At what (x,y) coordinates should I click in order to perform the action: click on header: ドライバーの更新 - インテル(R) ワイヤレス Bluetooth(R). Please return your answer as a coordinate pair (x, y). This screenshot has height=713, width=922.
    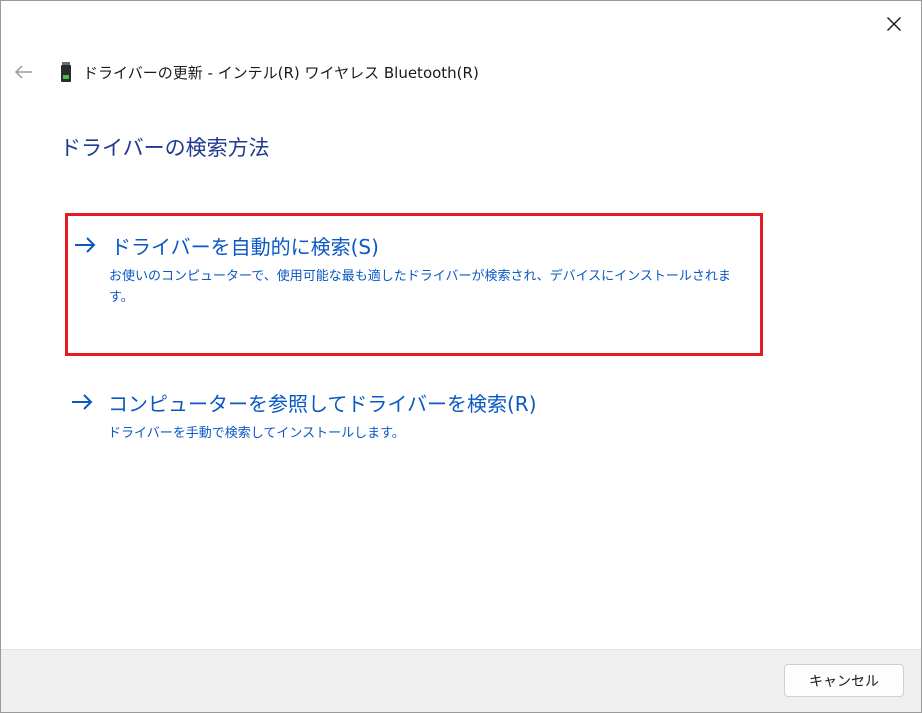
    Looking at the image, I should click on (246, 72).